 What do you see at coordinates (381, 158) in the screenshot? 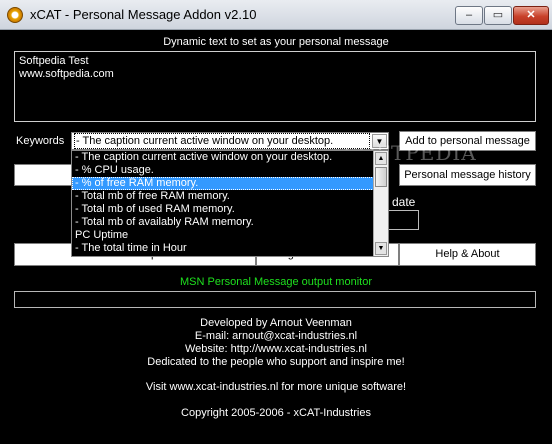
I see `scroll-up-icon: ▲` at bounding box center [381, 158].